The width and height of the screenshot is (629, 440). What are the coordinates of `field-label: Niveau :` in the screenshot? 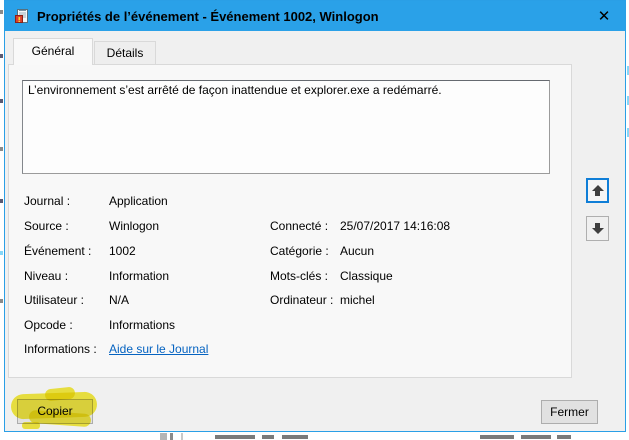 It's located at (46, 276).